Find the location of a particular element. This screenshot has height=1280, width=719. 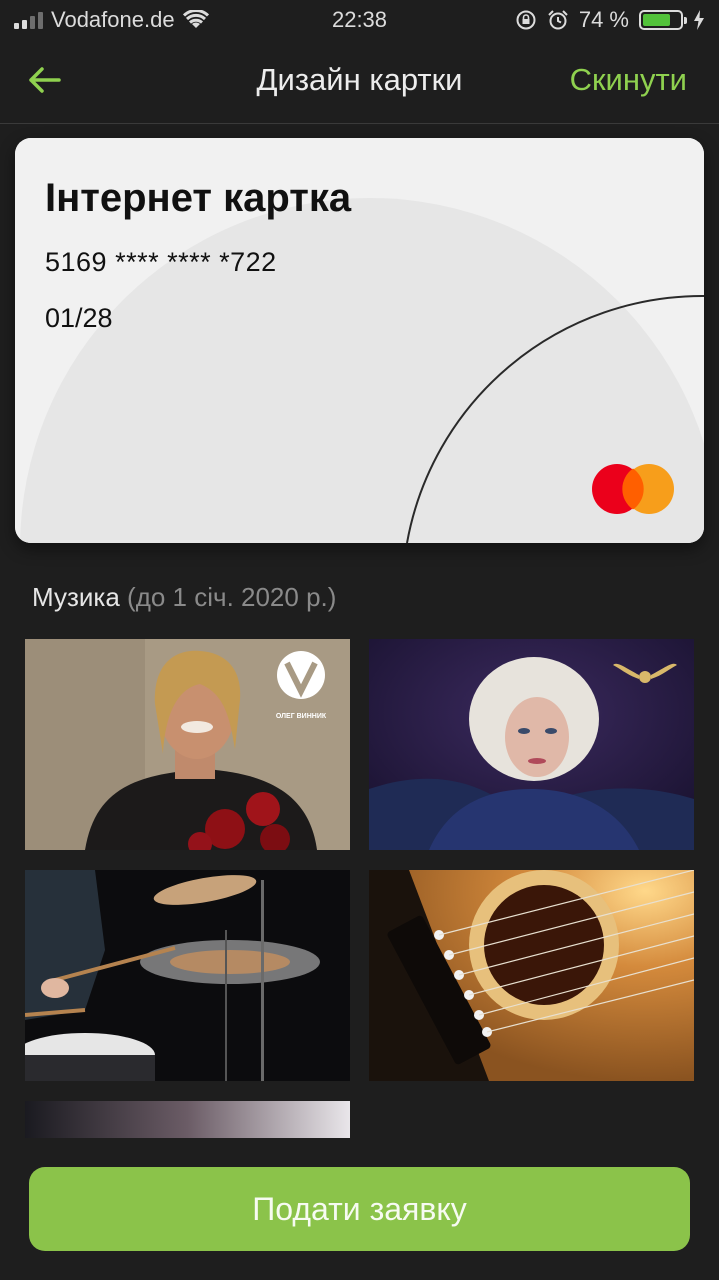

section-title-text: Музика is located at coordinates (76, 597).